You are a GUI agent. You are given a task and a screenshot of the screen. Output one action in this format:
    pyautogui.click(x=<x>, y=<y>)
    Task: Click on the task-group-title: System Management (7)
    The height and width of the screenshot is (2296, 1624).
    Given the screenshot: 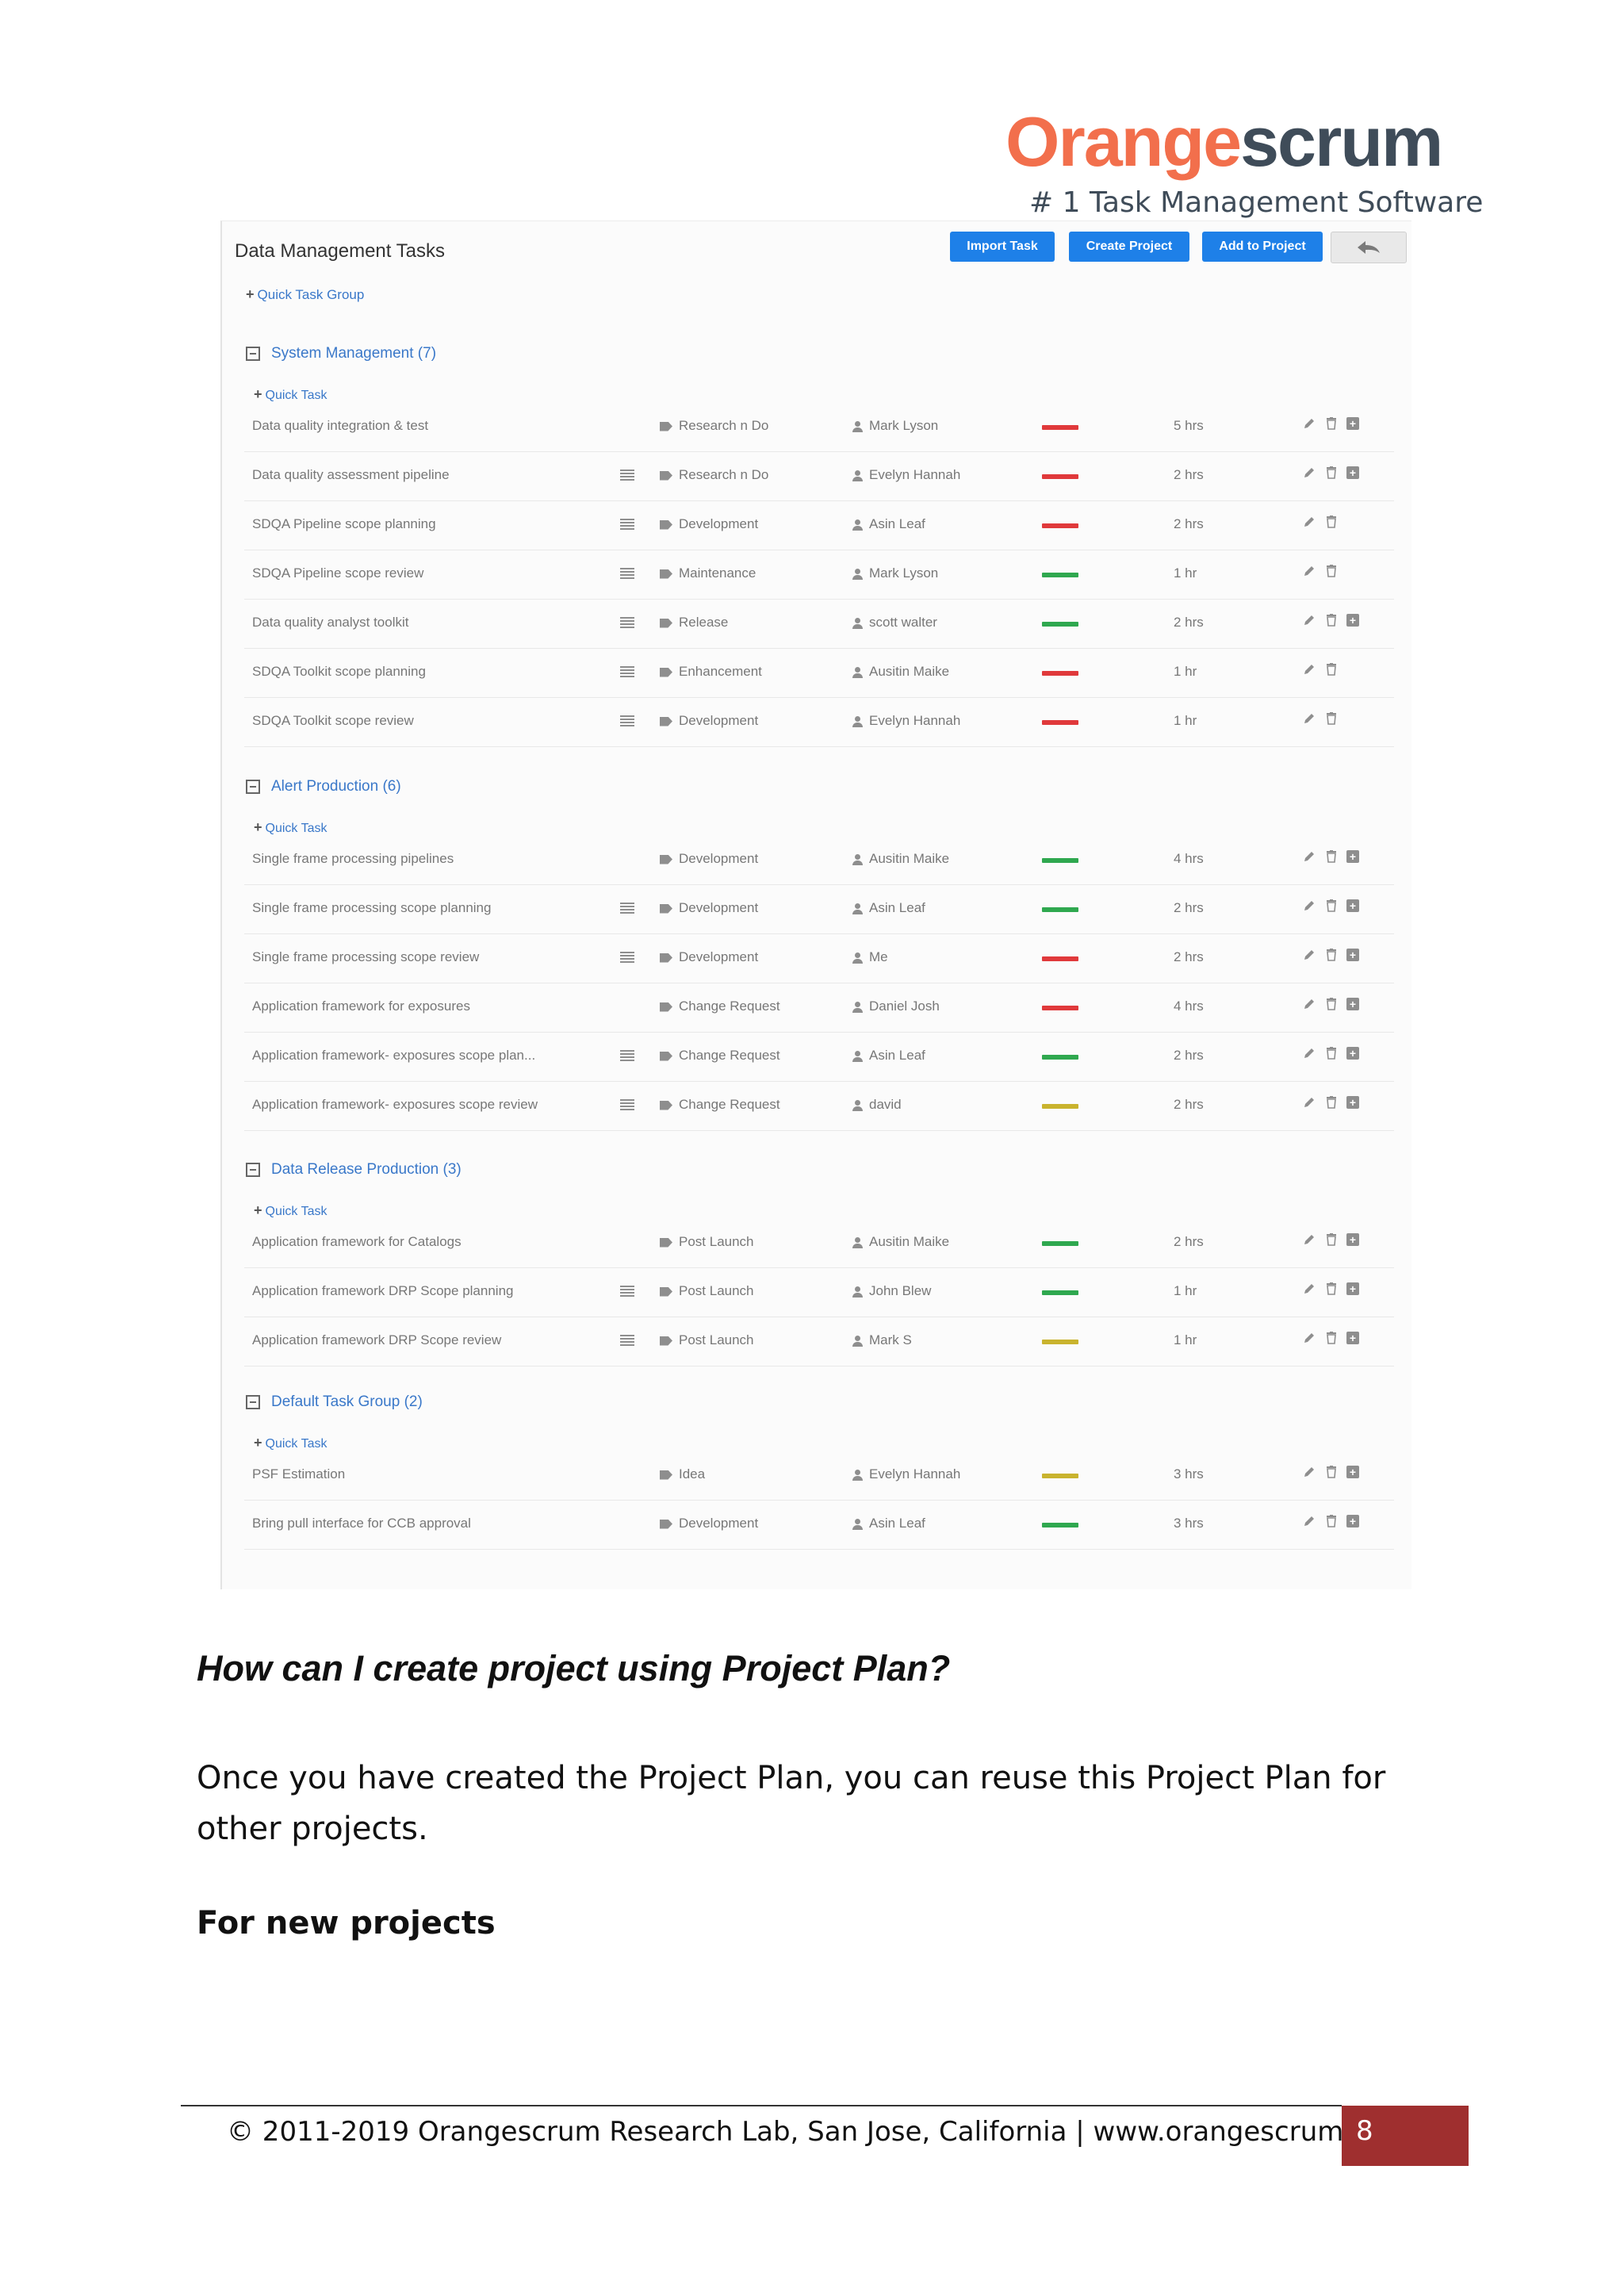 What is the action you would take?
    pyautogui.click(x=353, y=353)
    